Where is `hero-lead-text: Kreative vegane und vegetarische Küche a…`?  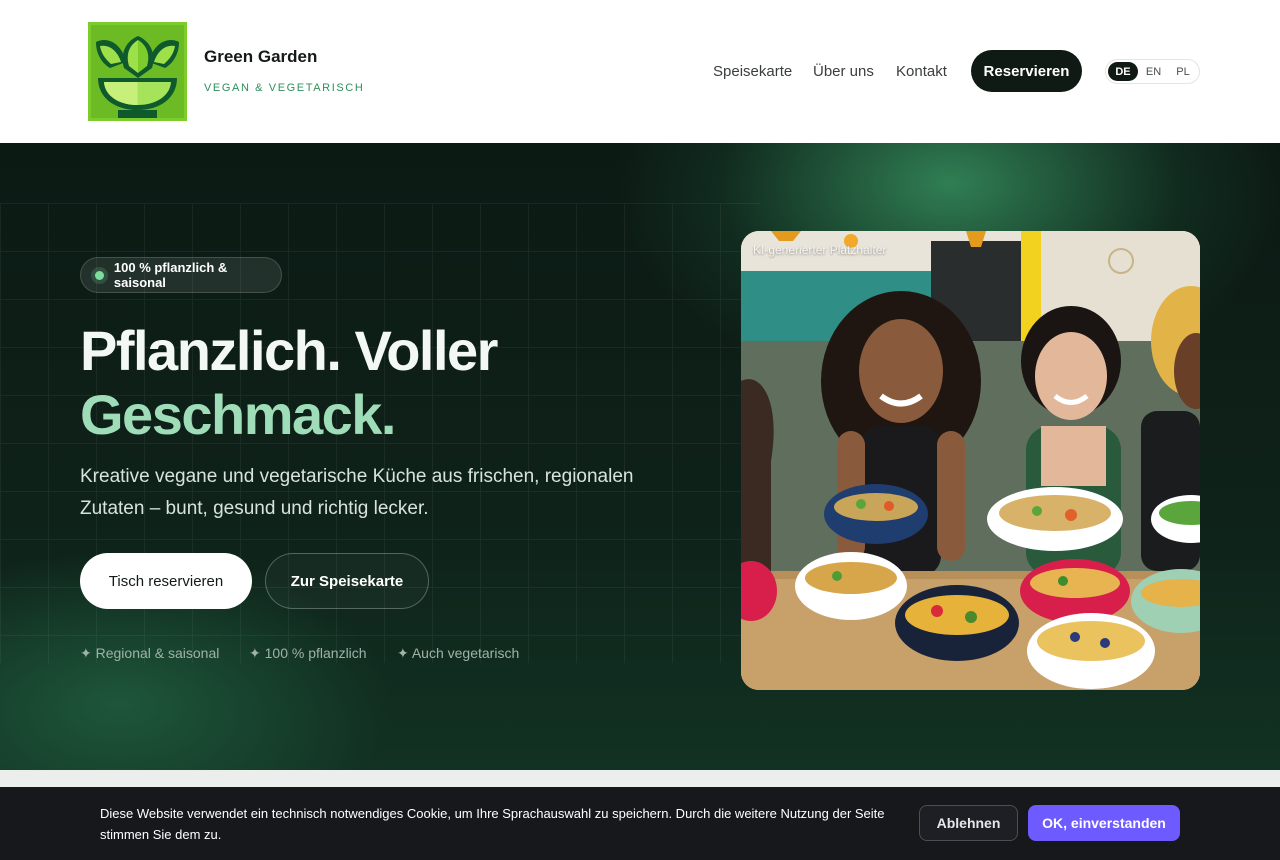
hero-lead-text: Kreative vegane und vegetarische Küche a… is located at coordinates (357, 492).